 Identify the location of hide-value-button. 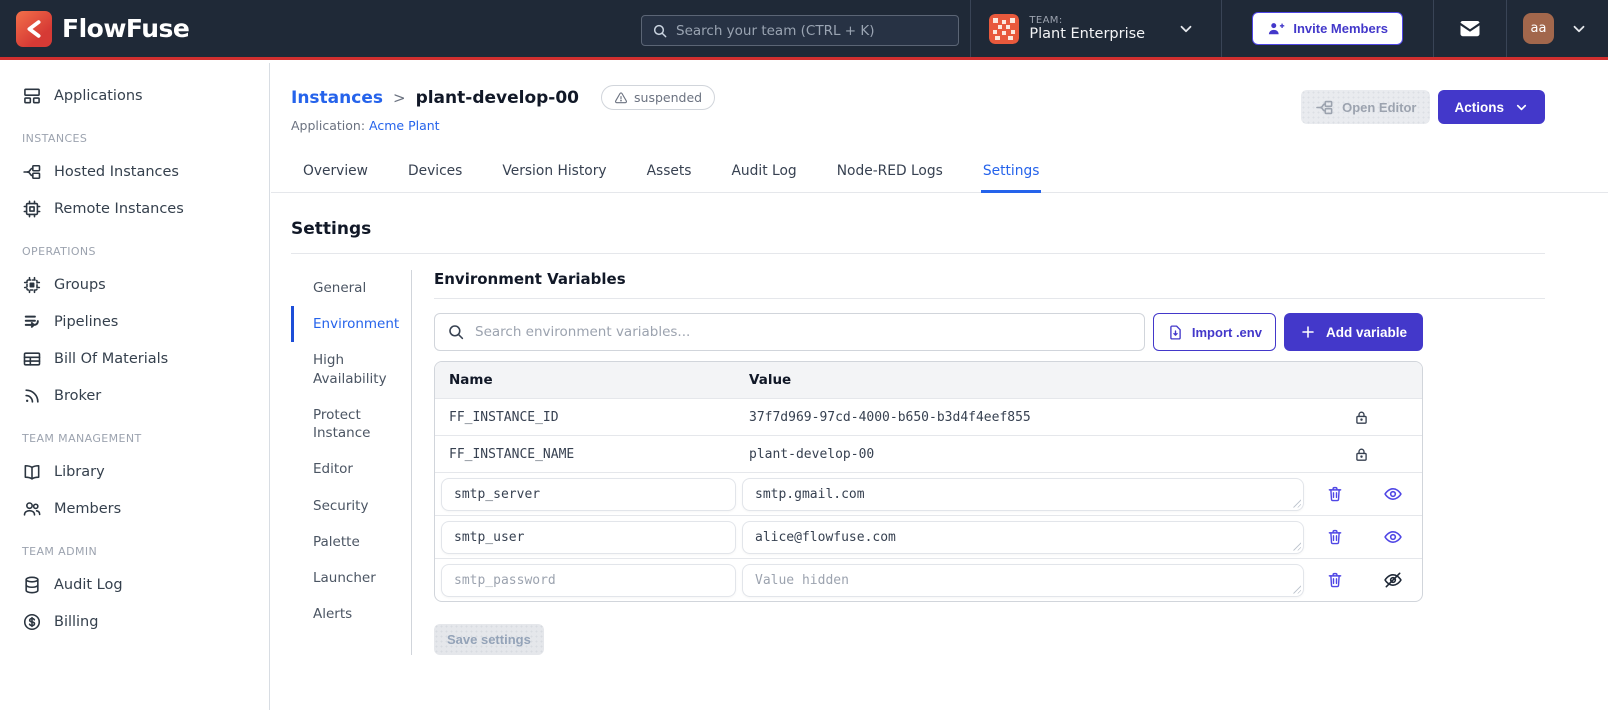
(1393, 580).